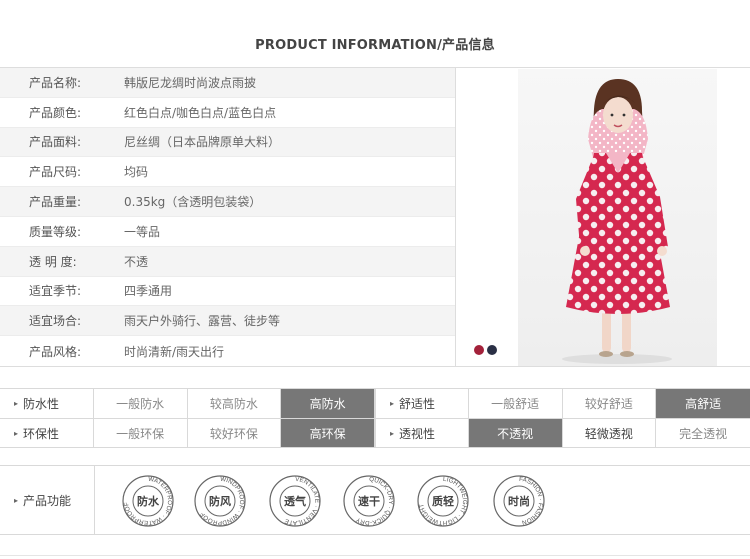  I want to click on info-row: 产品面料: 尼丝绸（日本品牌原单大料）, so click(228, 142).